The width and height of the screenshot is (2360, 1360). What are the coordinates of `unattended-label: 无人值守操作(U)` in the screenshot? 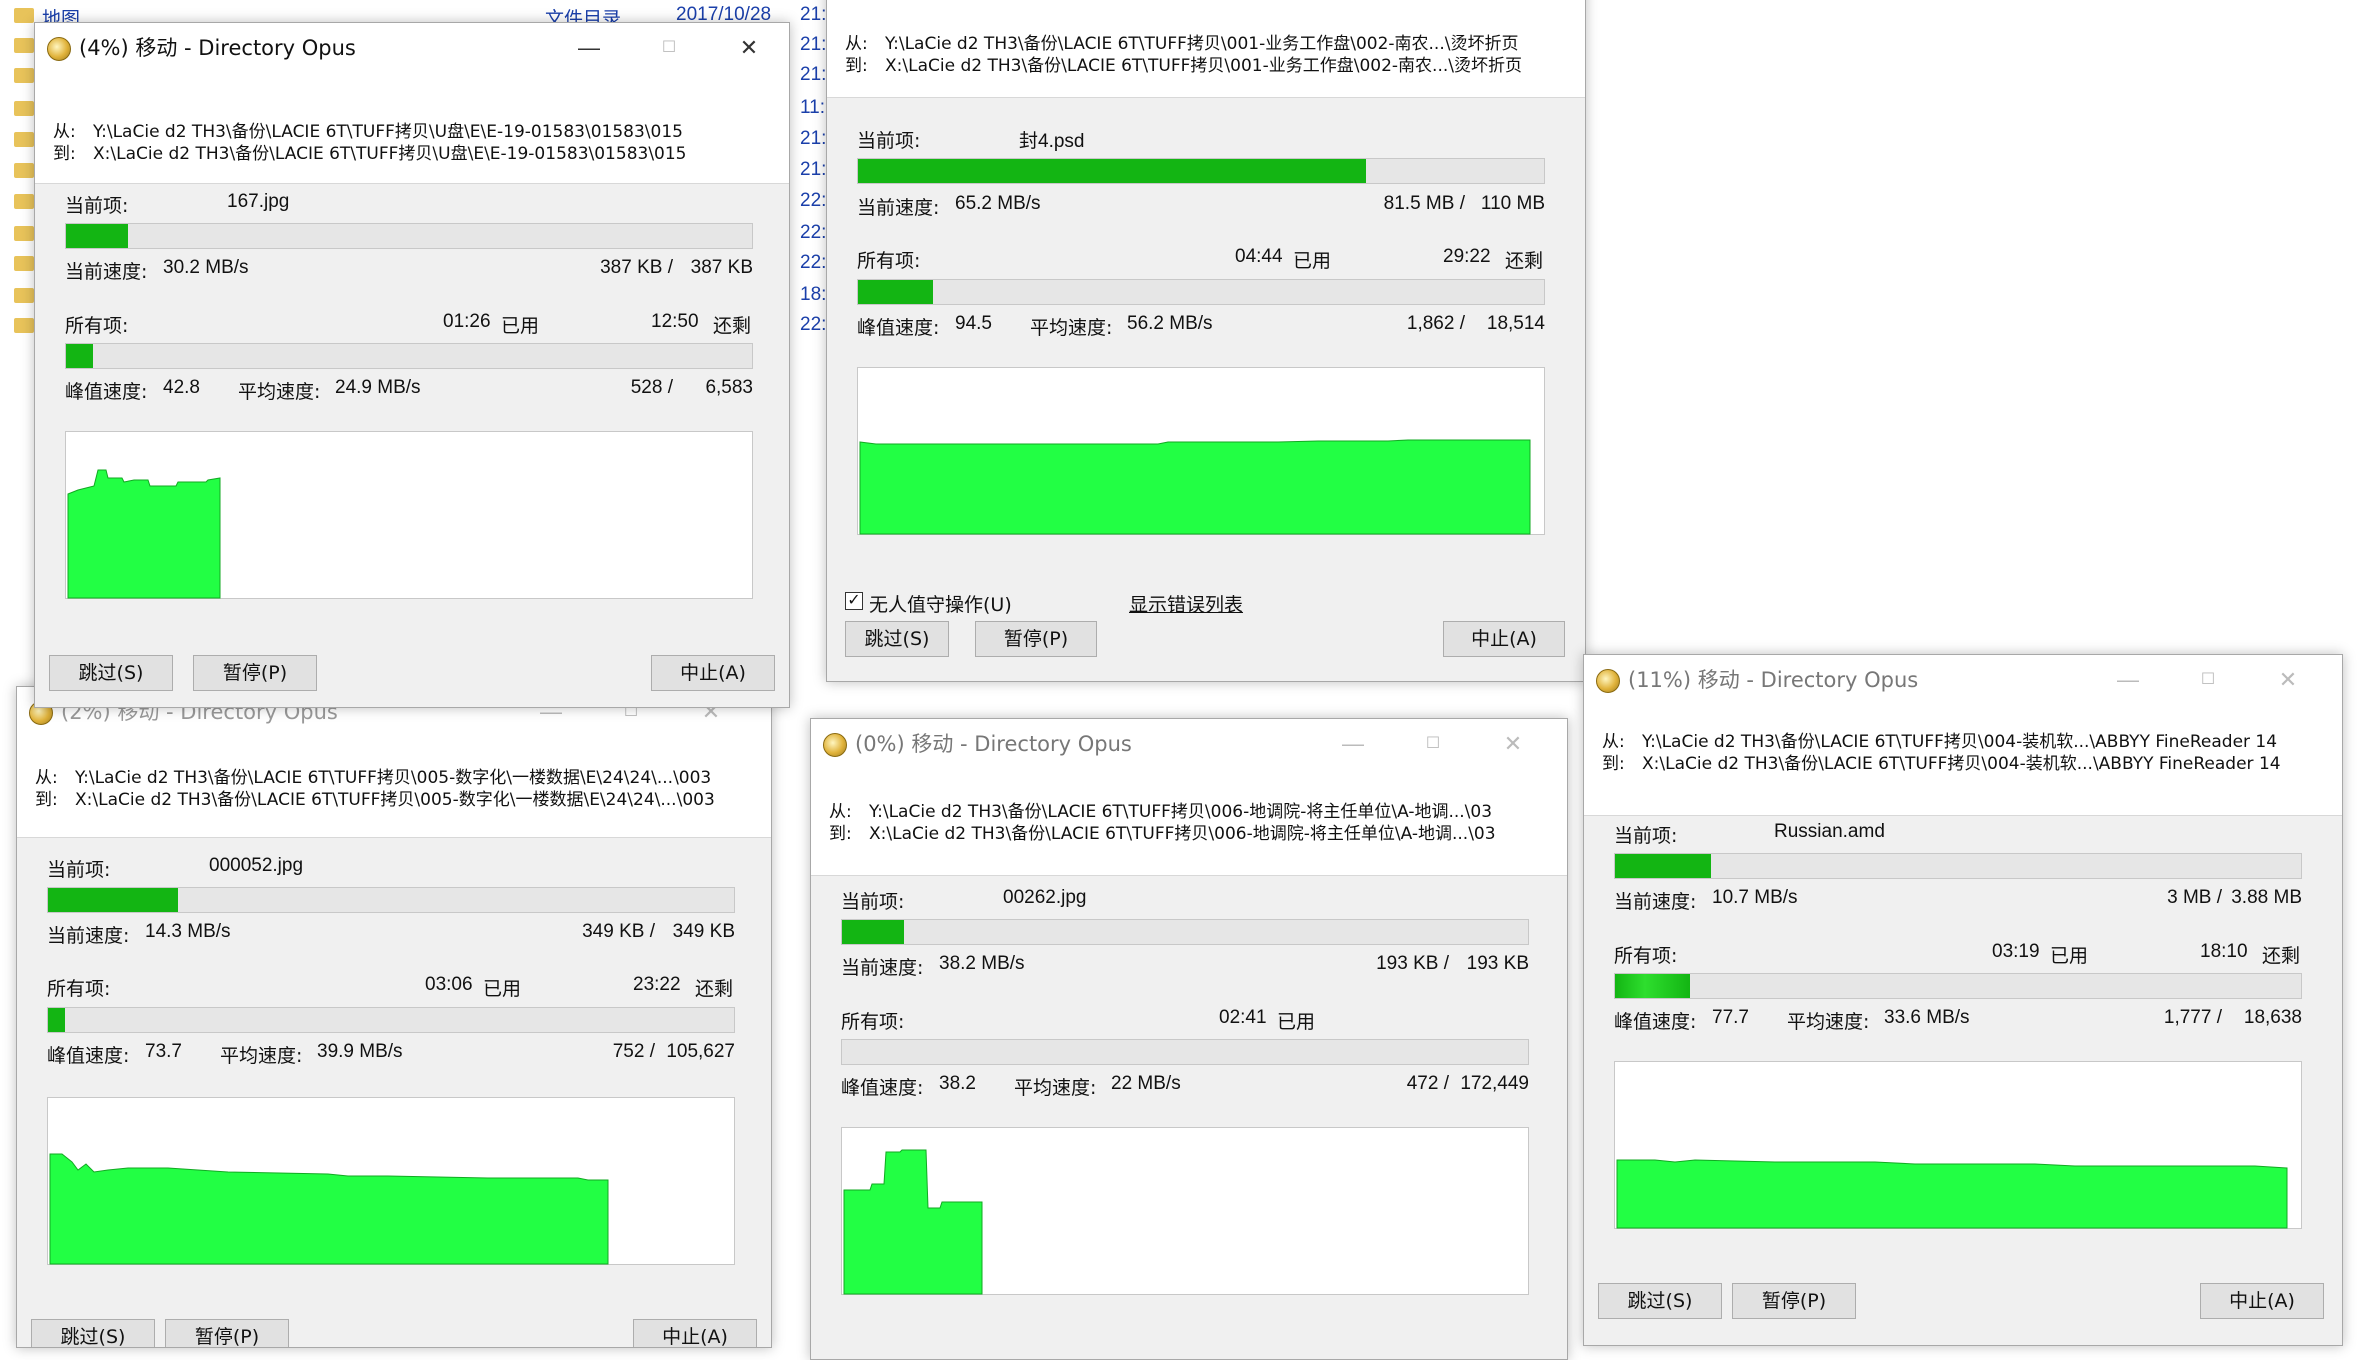 It's located at (940, 603).